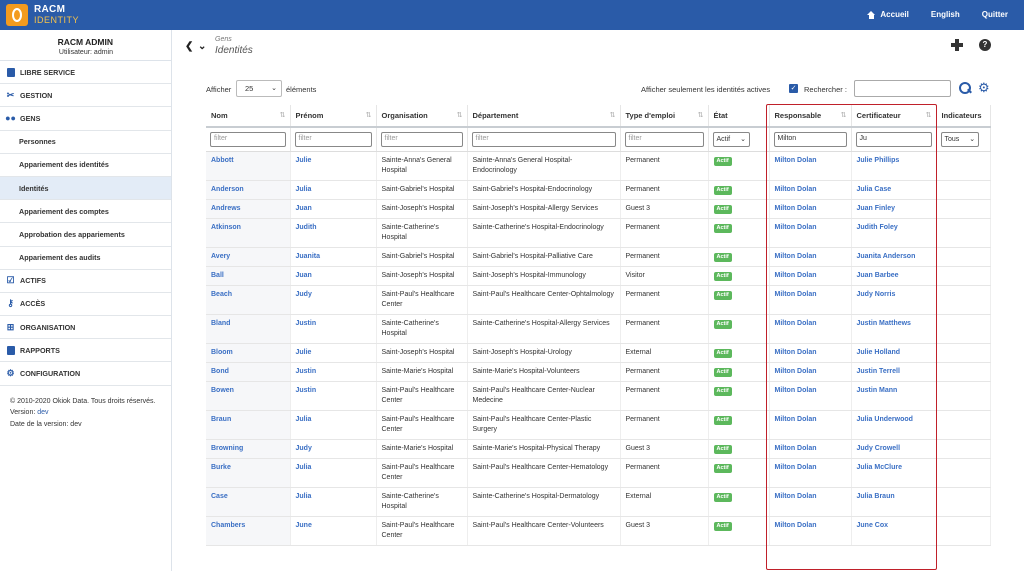  Describe the element at coordinates (42, 412) in the screenshot. I see `version-link: dev` at that location.